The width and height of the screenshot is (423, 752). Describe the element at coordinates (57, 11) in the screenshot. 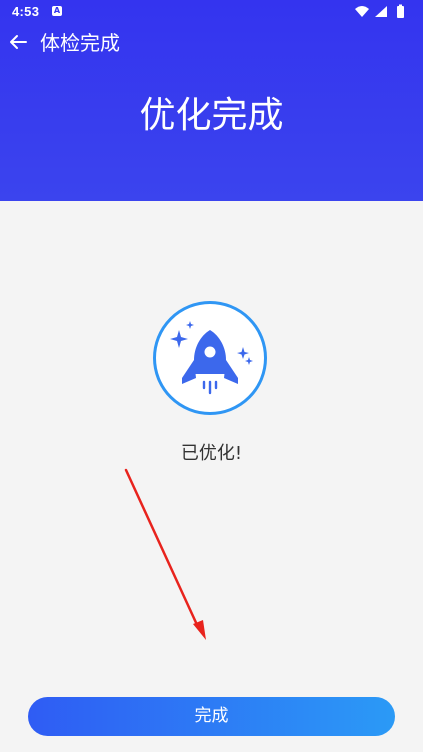

I see `a-icon: A` at that location.